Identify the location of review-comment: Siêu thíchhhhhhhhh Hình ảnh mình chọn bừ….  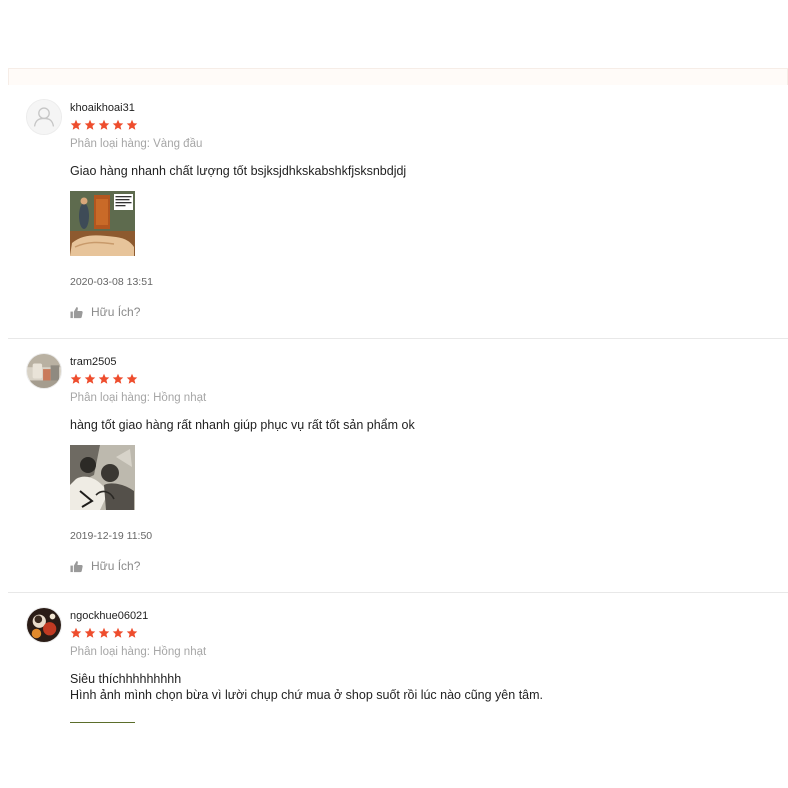
(306, 687).